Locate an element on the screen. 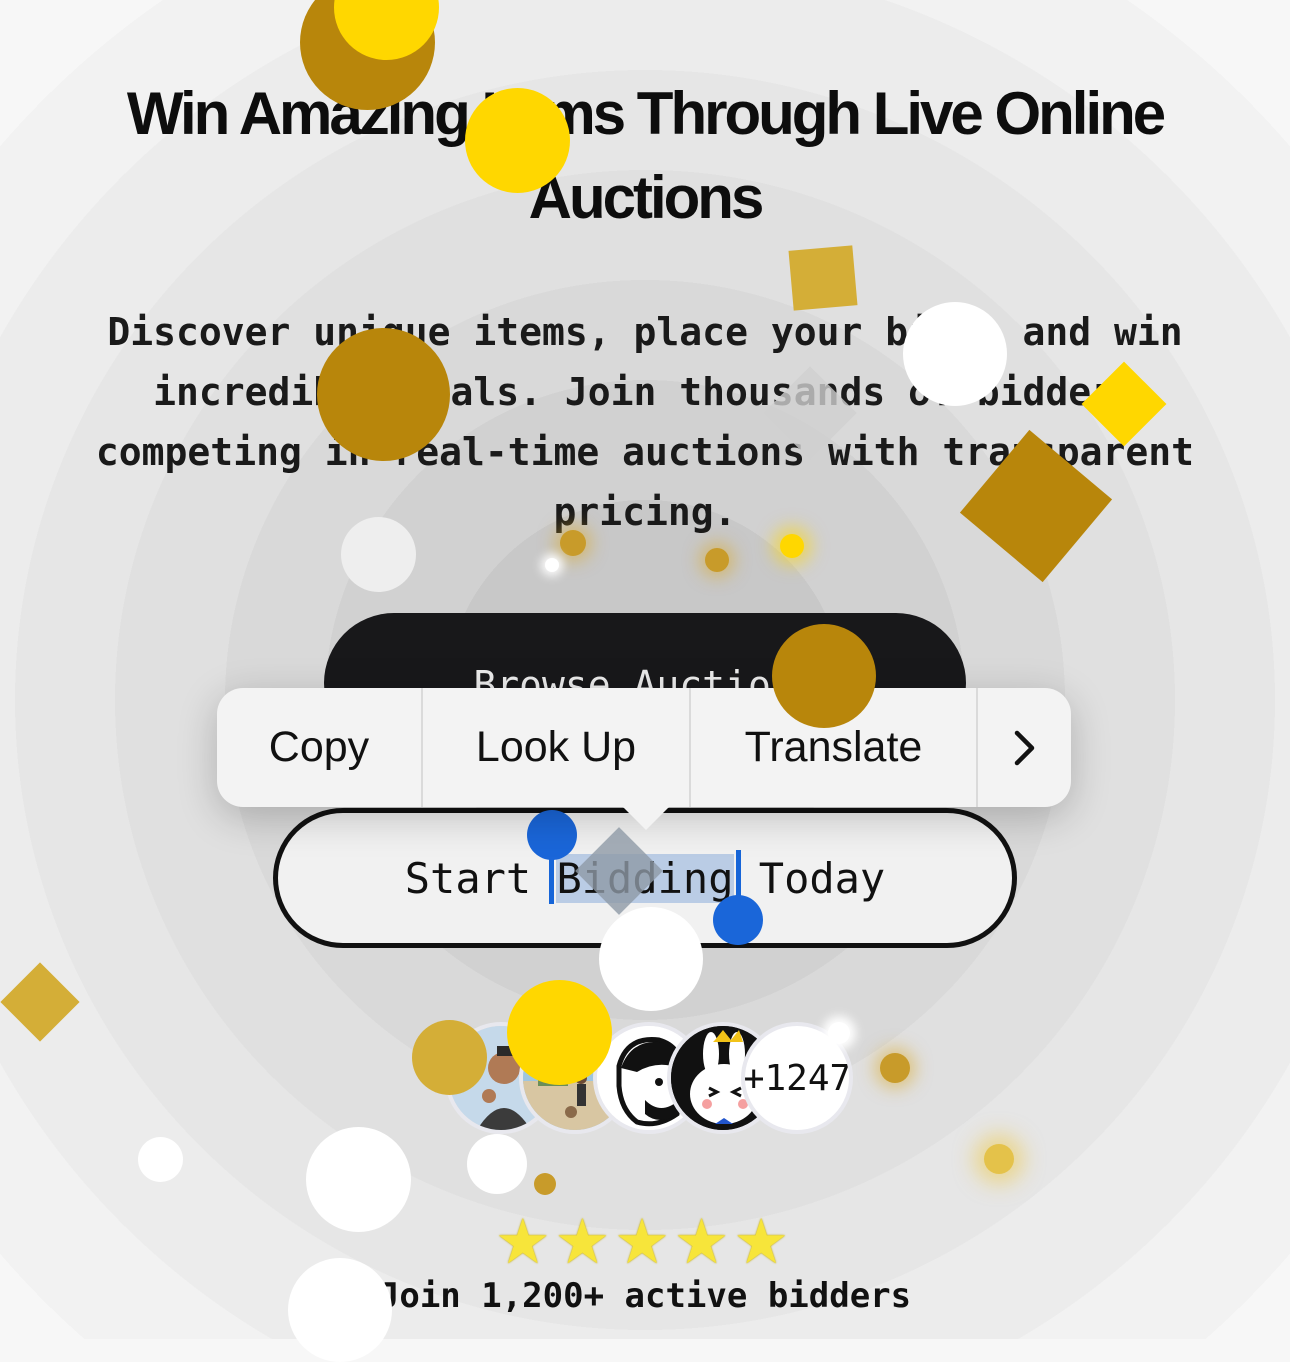 This screenshot has width=1290, height=1362. menu-item-label: Look Up is located at coordinates (556, 747).